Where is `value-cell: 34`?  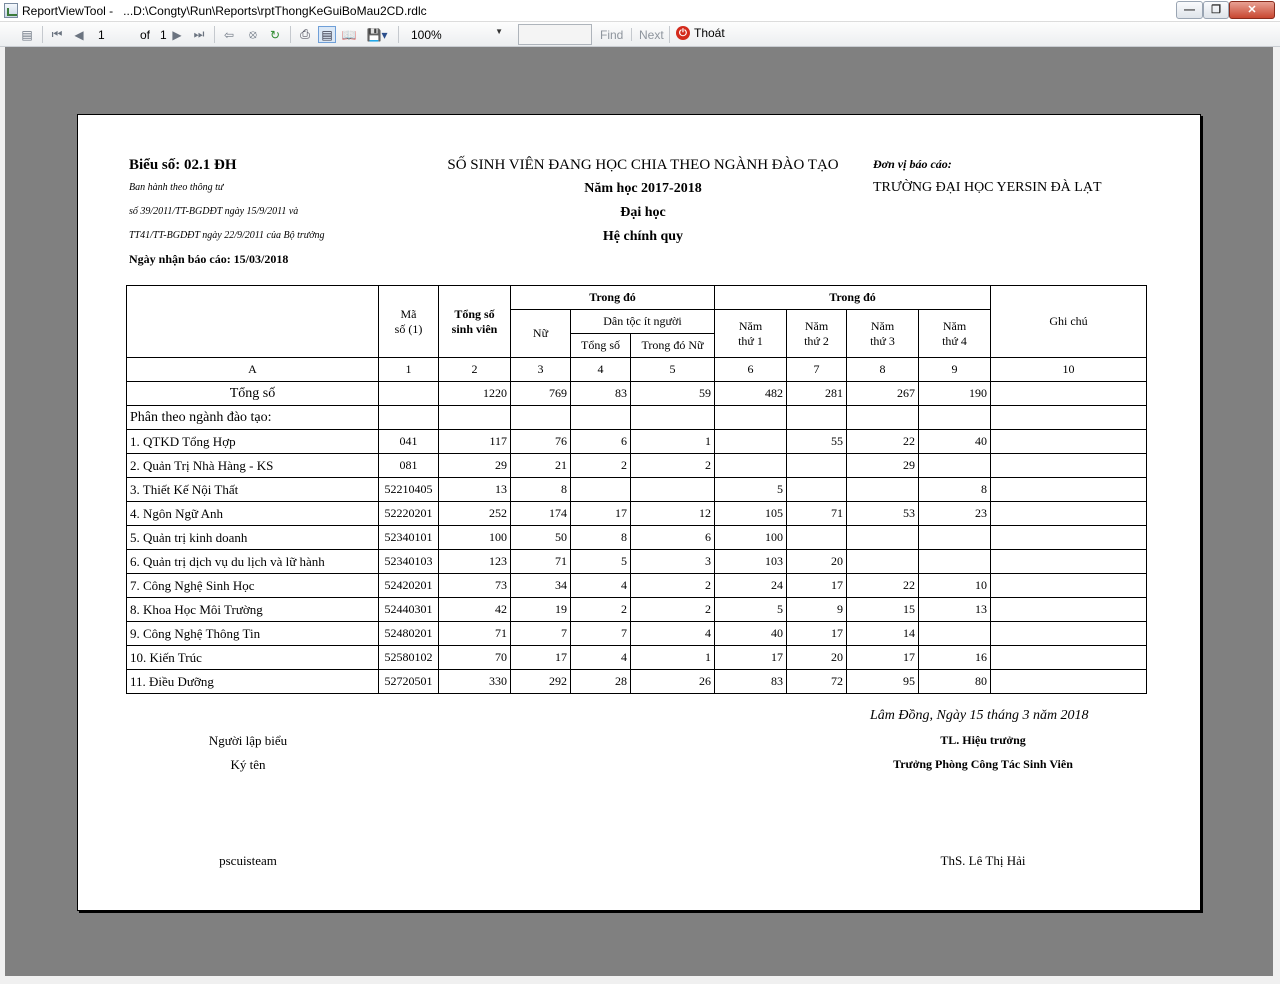
value-cell: 34 is located at coordinates (540, 585).